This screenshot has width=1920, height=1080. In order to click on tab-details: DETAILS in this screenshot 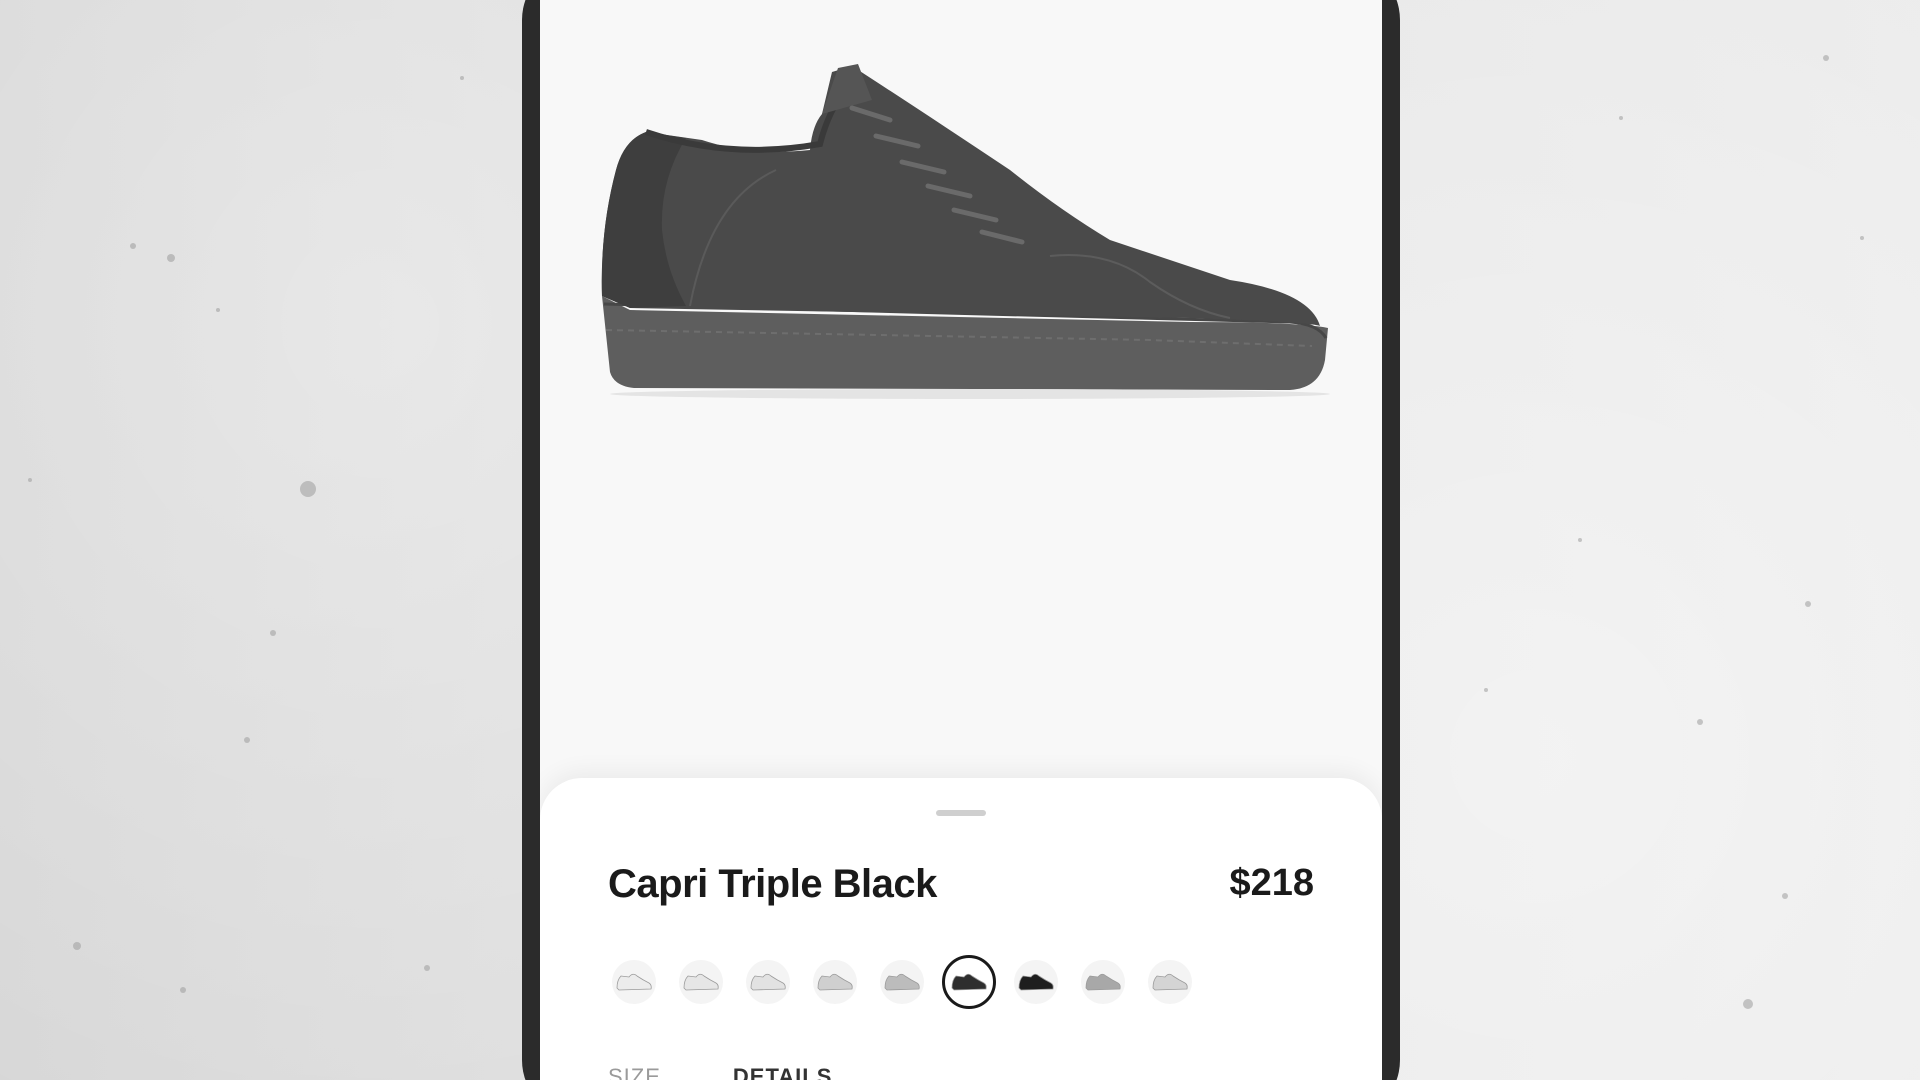, I will do `click(782, 1072)`.